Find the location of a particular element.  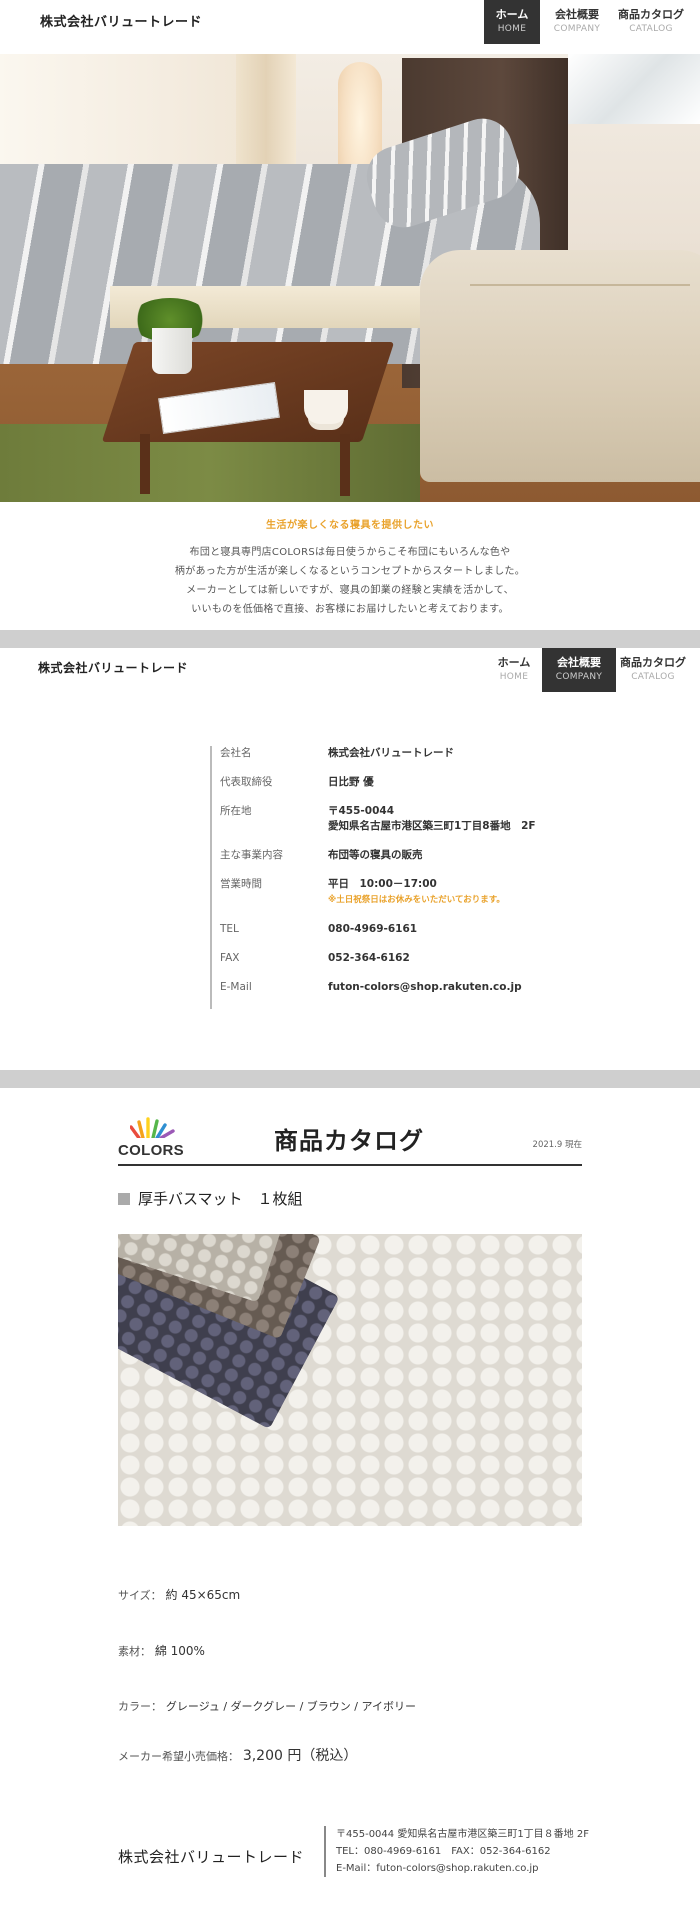

company-row-value: 株式会社バリュートレード is located at coordinates (391, 753).